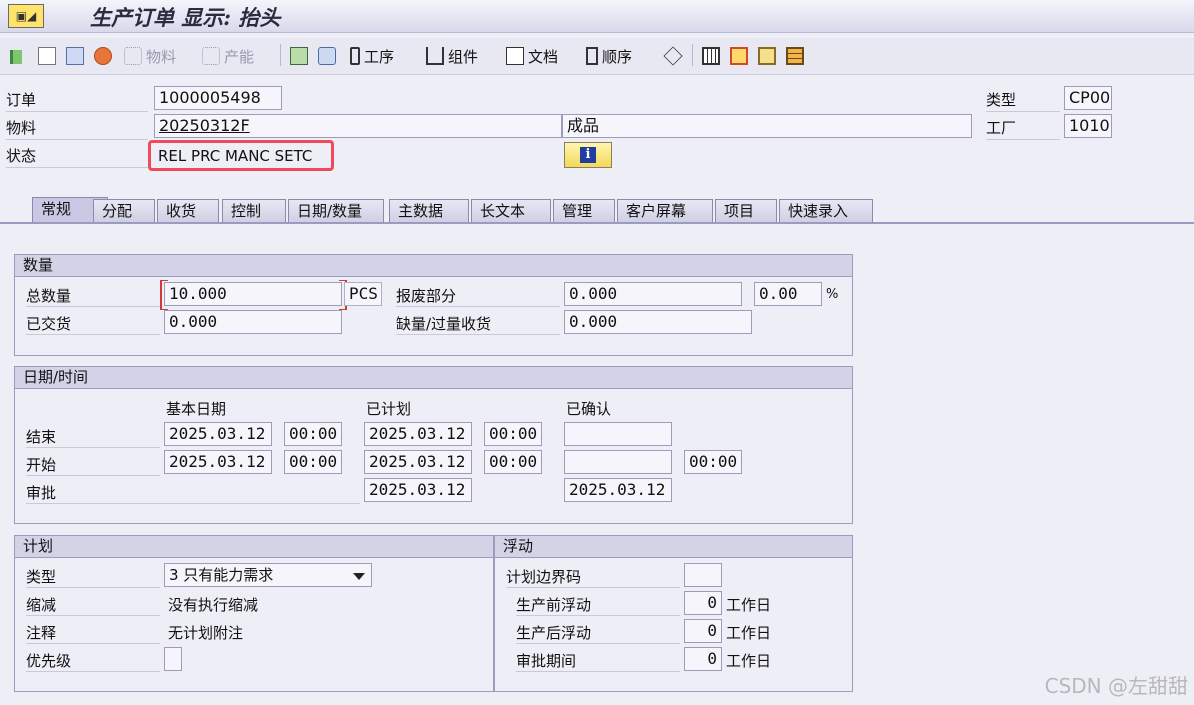  I want to click on scheduled-header: 已计划, so click(389, 409).